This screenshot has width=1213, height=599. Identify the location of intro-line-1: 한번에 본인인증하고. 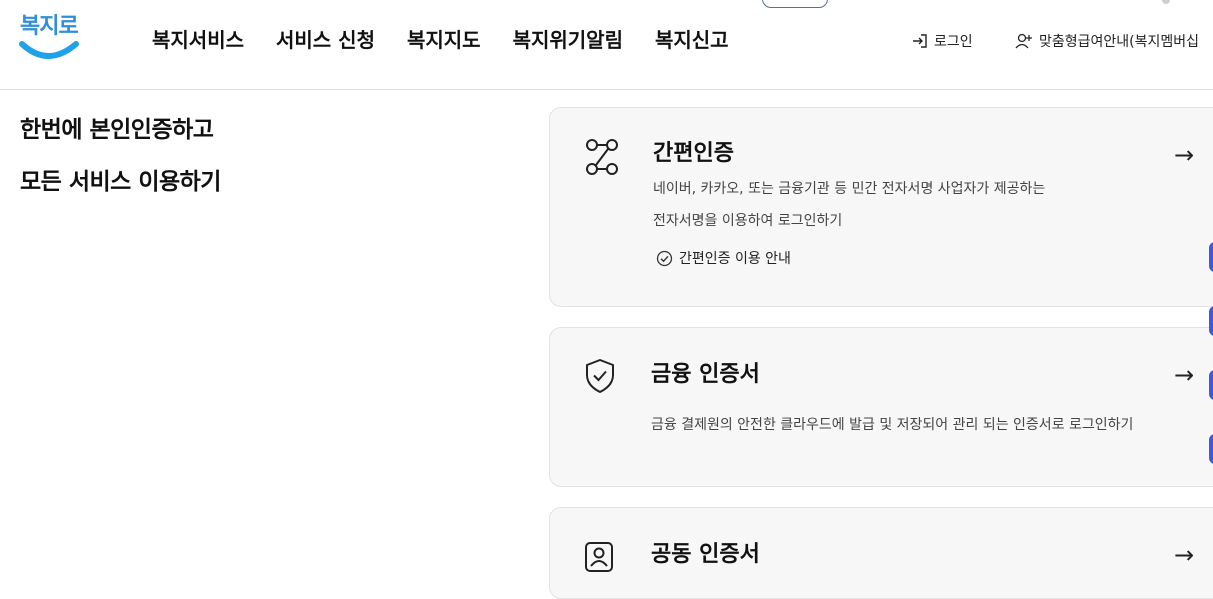
(117, 130).